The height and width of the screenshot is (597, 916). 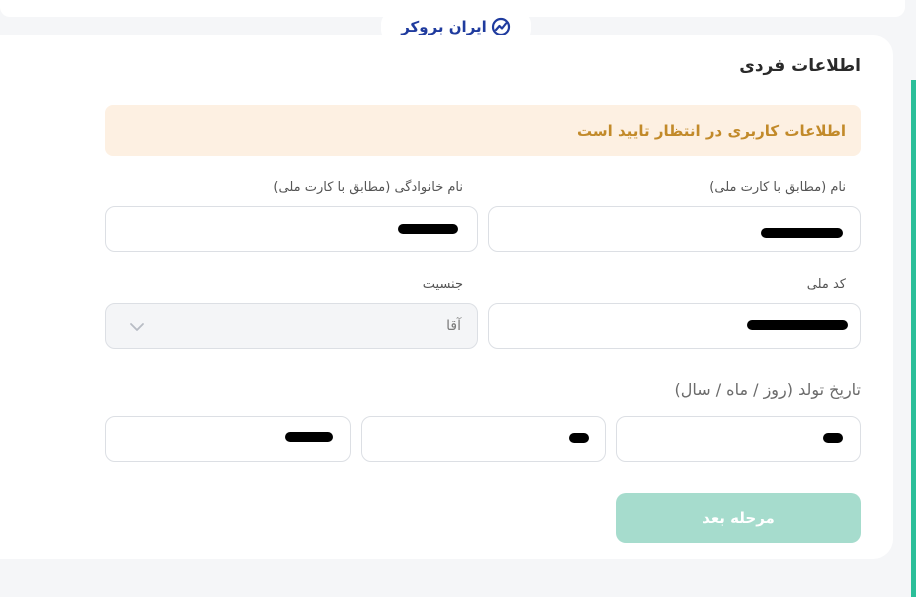 I want to click on pending-approval-alert: اطلاعات کاربری در انتظار تایید است, so click(x=483, y=130).